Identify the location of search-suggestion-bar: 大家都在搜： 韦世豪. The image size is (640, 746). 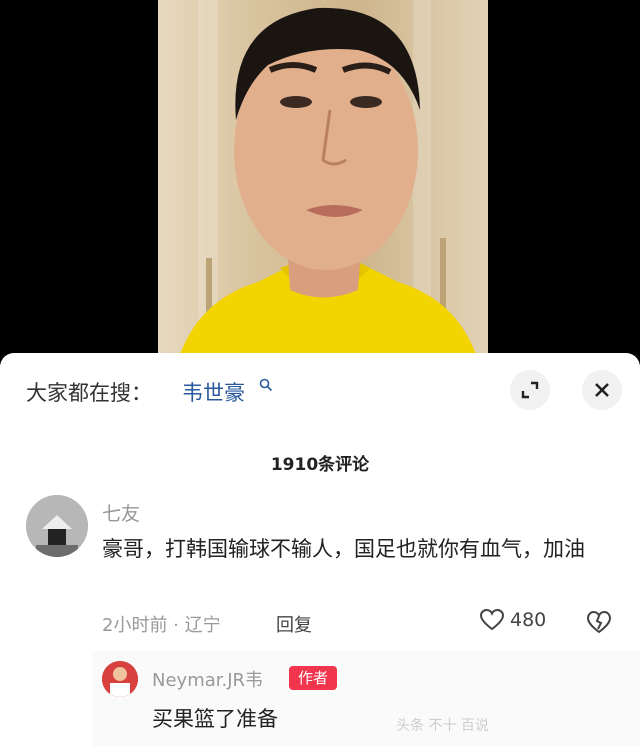
(320, 389).